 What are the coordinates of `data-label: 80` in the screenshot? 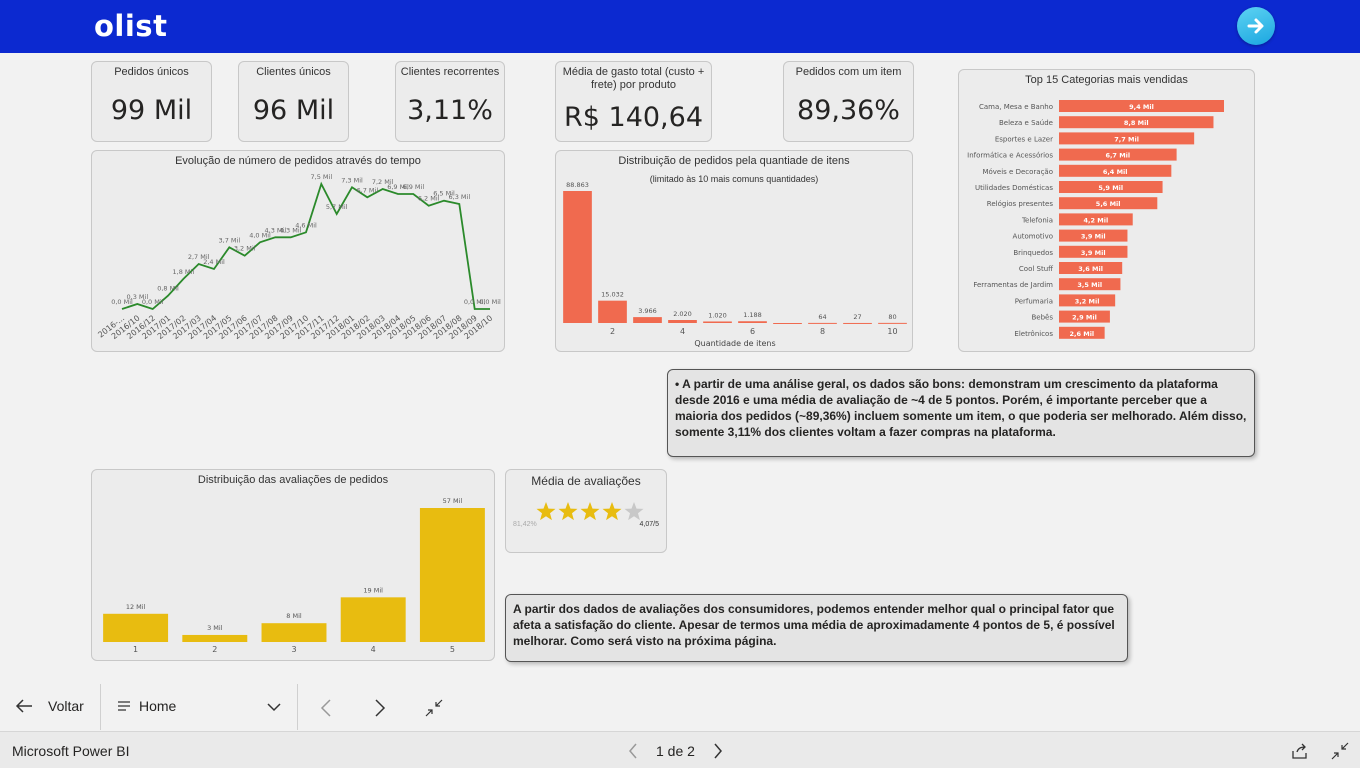 It's located at (892, 317).